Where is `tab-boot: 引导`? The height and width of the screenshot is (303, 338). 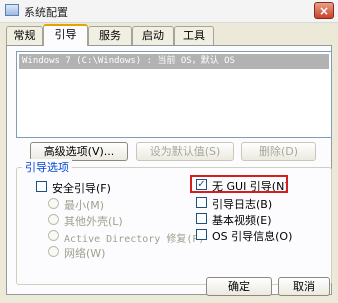
tab-boot: 引导 is located at coordinates (65, 35).